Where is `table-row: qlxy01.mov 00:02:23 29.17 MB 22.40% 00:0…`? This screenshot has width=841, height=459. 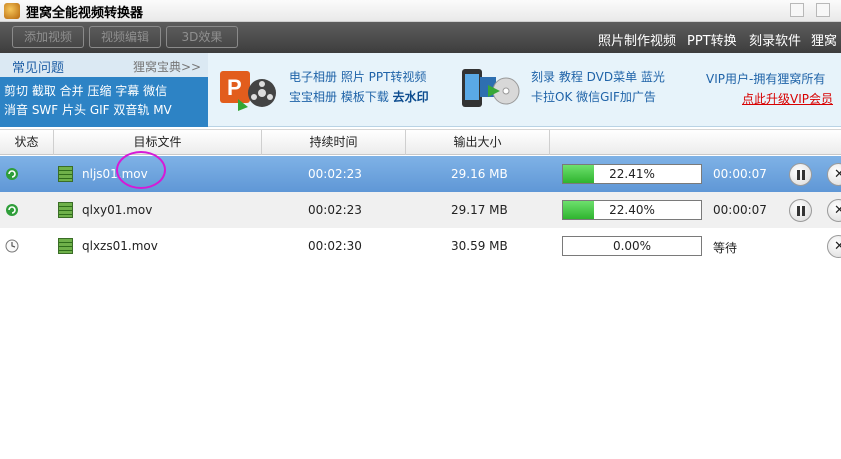 table-row: qlxy01.mov 00:02:23 29.17 MB 22.40% 00:0… is located at coordinates (420, 210).